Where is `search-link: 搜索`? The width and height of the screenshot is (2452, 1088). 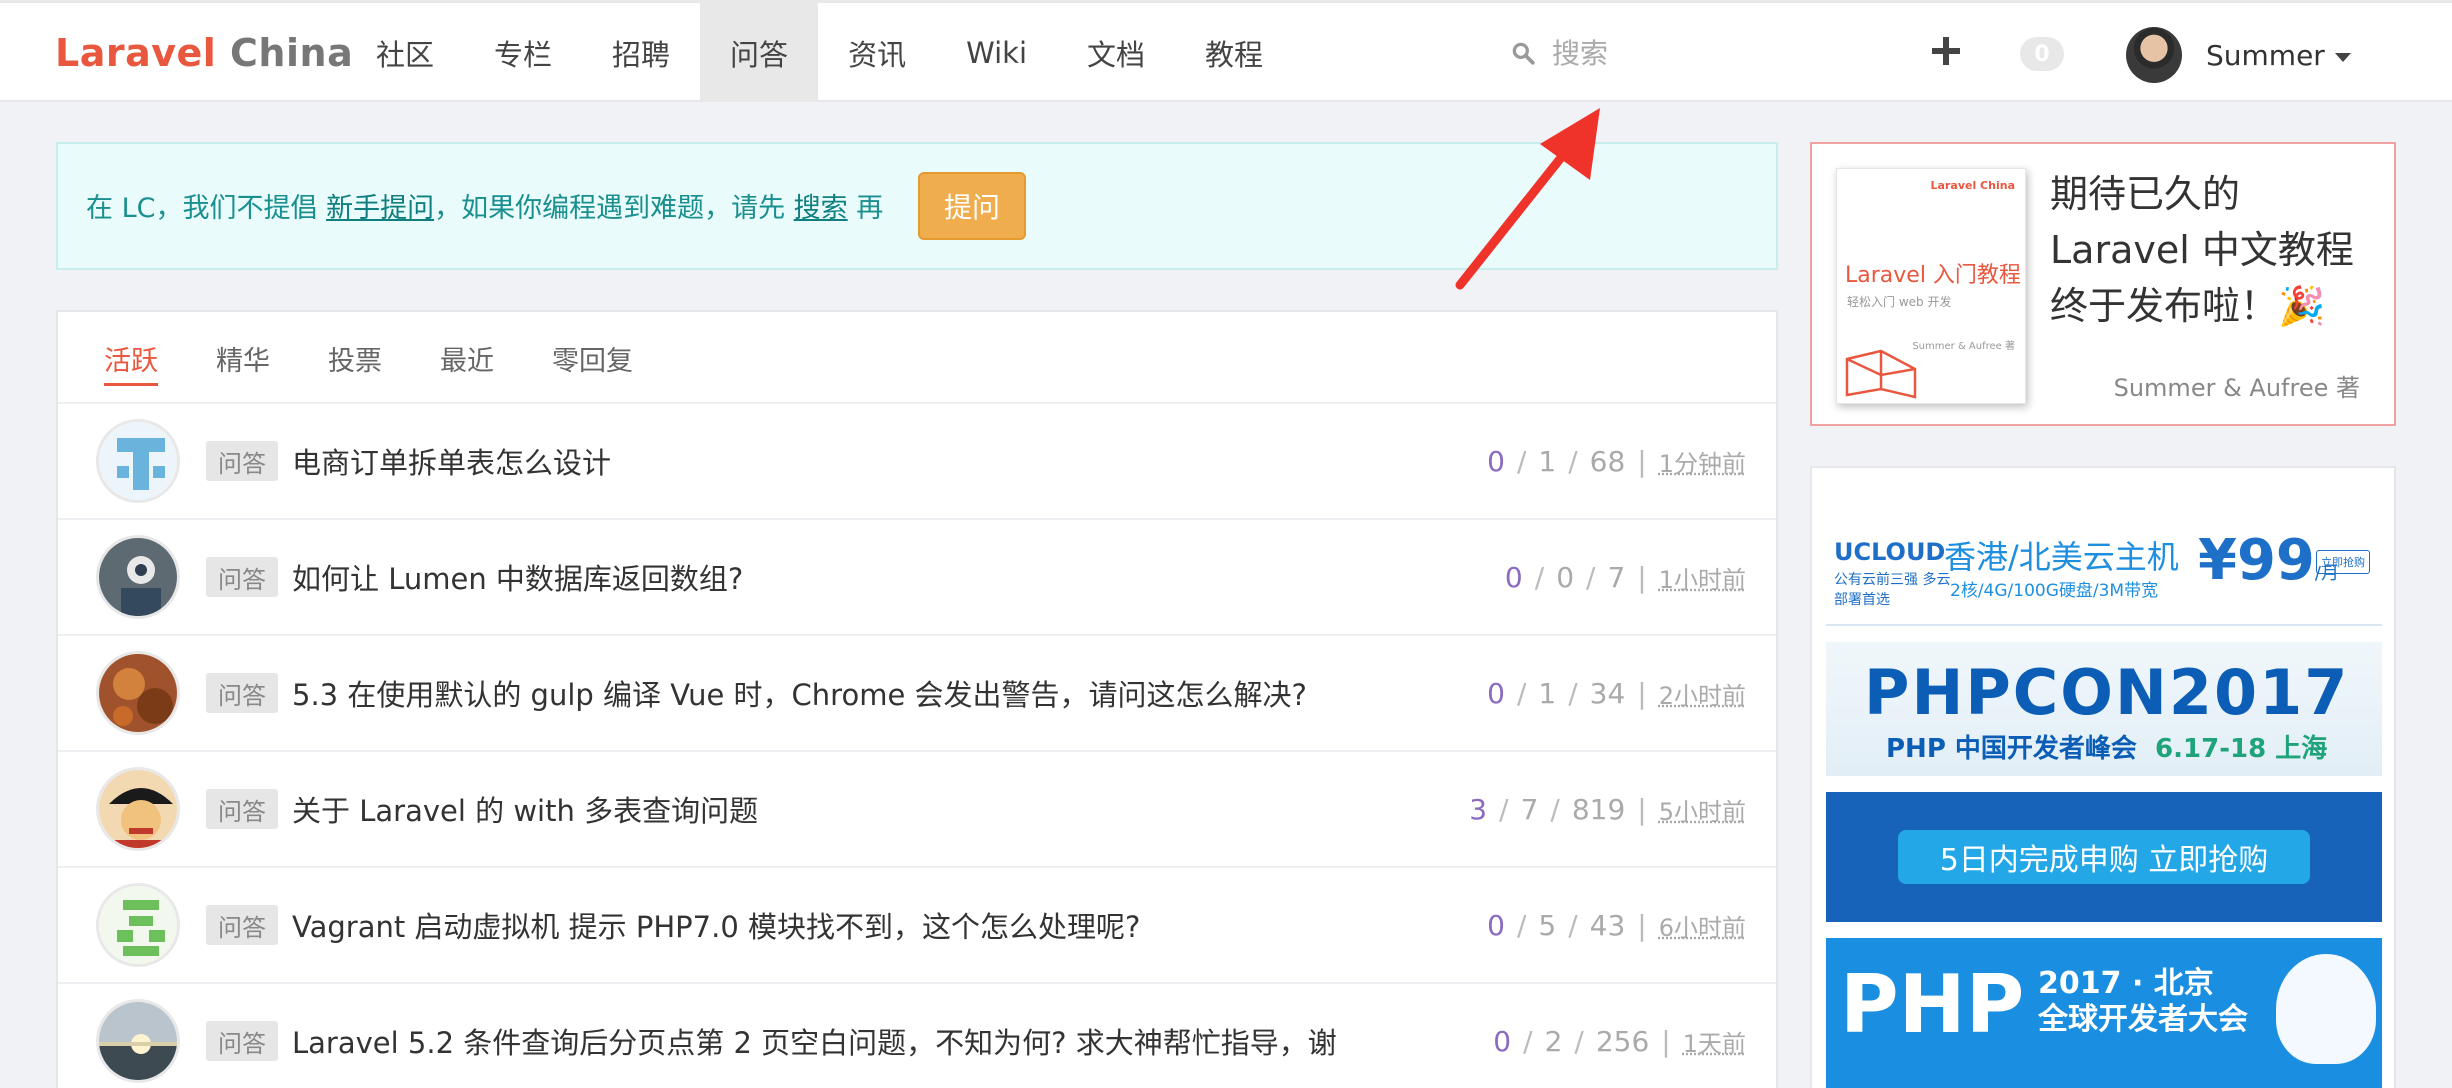
search-link: 搜索 is located at coordinates (821, 208).